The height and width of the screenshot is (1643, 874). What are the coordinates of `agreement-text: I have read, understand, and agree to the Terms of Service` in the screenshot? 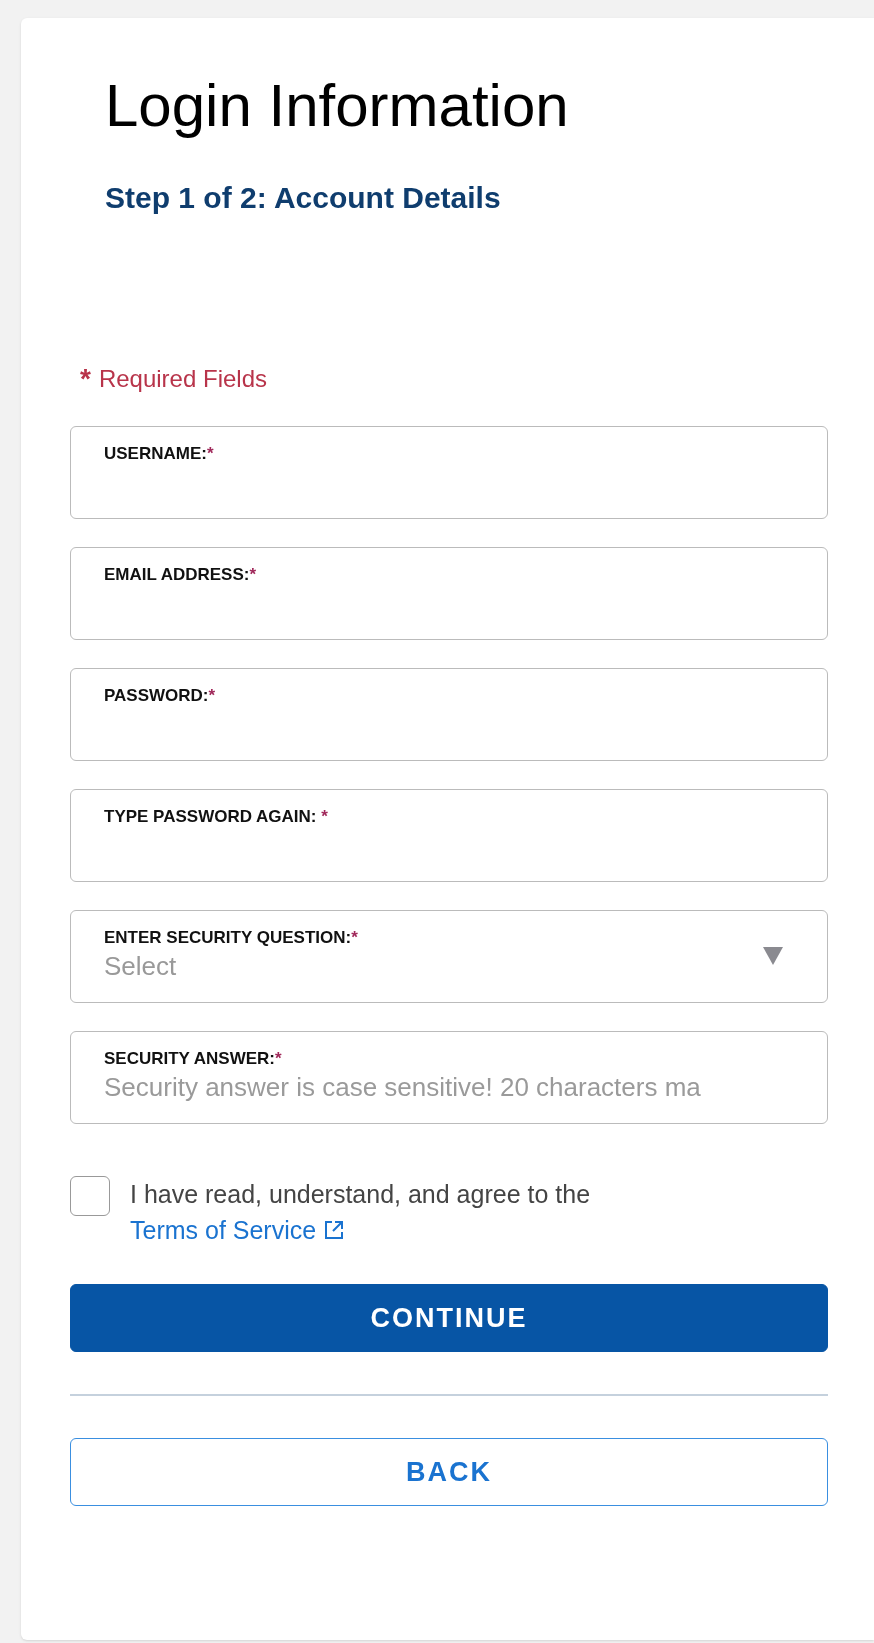 It's located at (479, 1212).